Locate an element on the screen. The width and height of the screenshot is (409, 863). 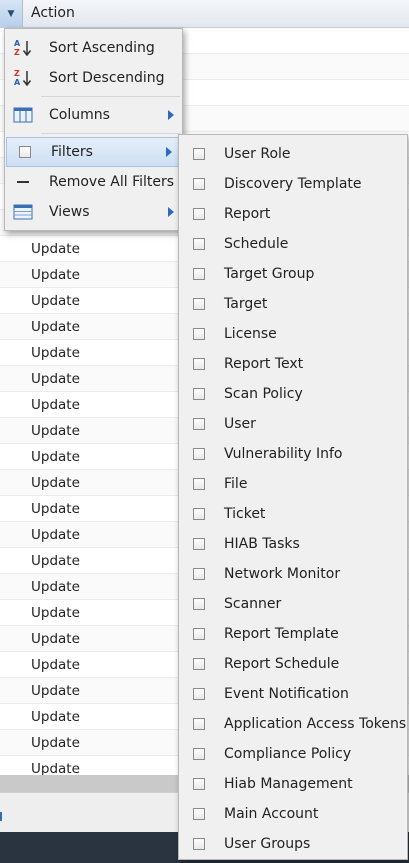
column-menu-trigger: ▼ is located at coordinates (11, 13).